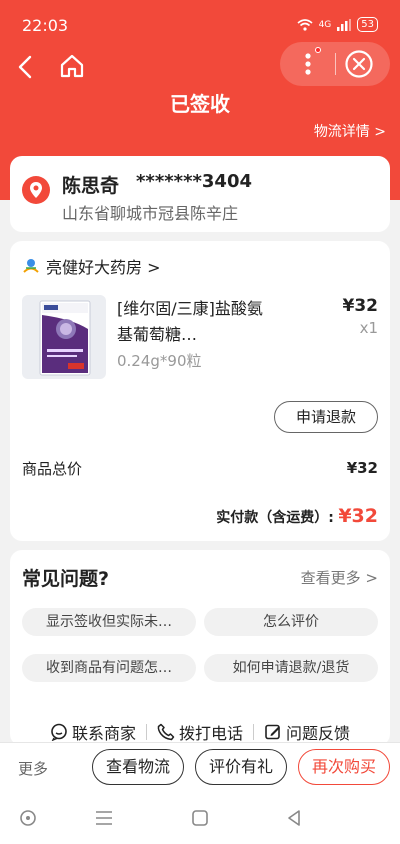 This screenshot has height=844, width=400. I want to click on assistant-icon, so click(28, 818).